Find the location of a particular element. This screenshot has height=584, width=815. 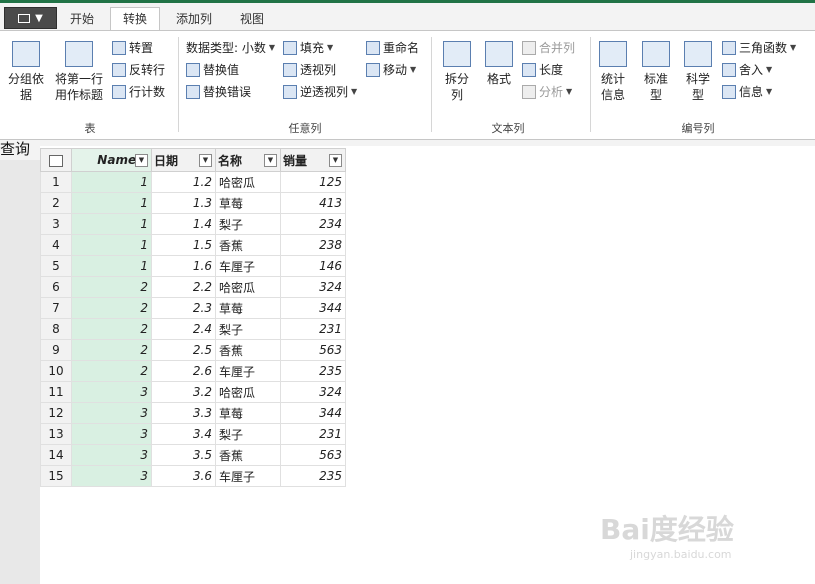

replace-values-button: 替换值 is located at coordinates (212, 69).